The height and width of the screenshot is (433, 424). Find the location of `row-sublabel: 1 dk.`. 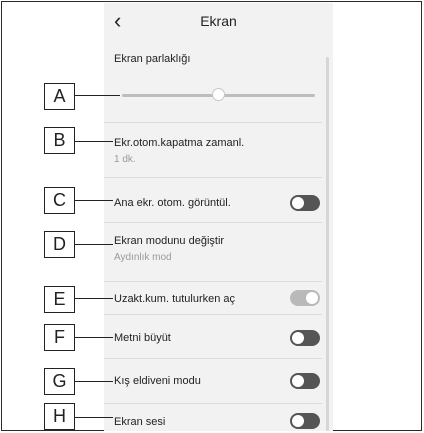

row-sublabel: 1 dk. is located at coordinates (125, 159).